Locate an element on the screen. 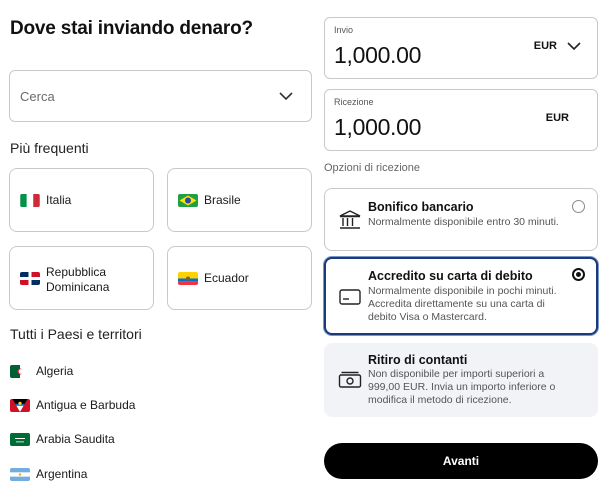 The height and width of the screenshot is (500, 610). frequent-country-italia: Italia is located at coordinates (81, 200).